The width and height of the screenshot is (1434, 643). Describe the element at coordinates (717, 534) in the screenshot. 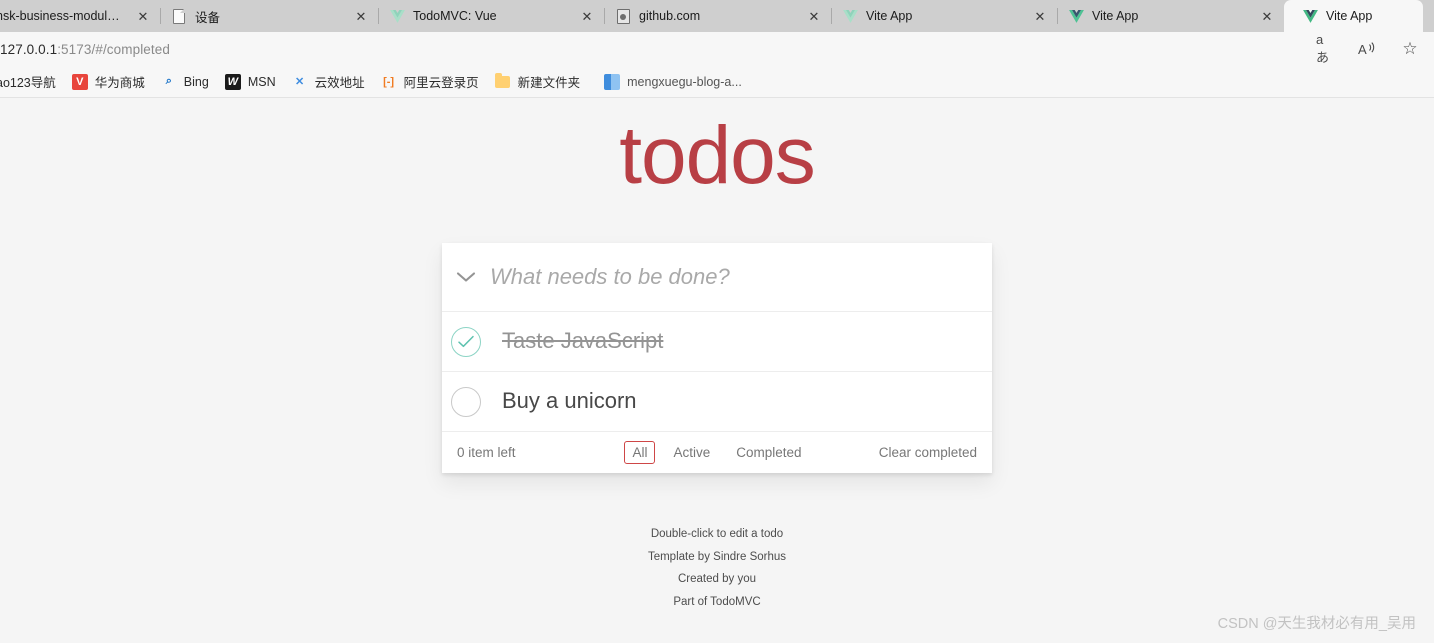

I see `info-line: Double-click to edit a todo` at that location.